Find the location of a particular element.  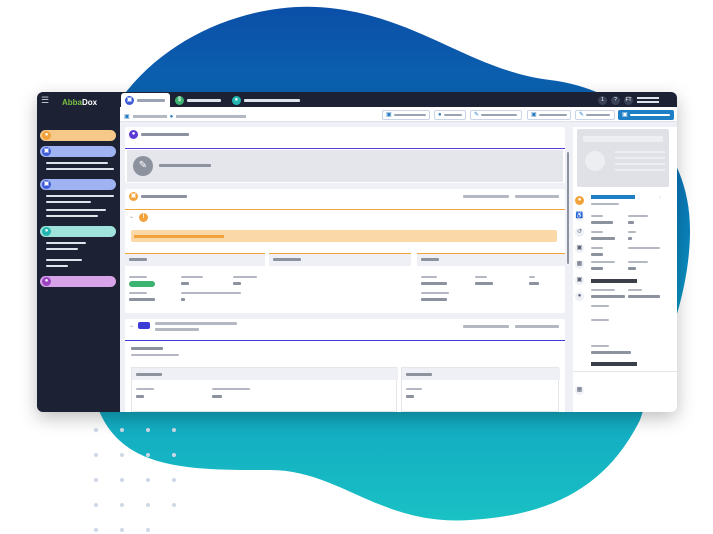

link-icon: ● is located at coordinates (236, 100).